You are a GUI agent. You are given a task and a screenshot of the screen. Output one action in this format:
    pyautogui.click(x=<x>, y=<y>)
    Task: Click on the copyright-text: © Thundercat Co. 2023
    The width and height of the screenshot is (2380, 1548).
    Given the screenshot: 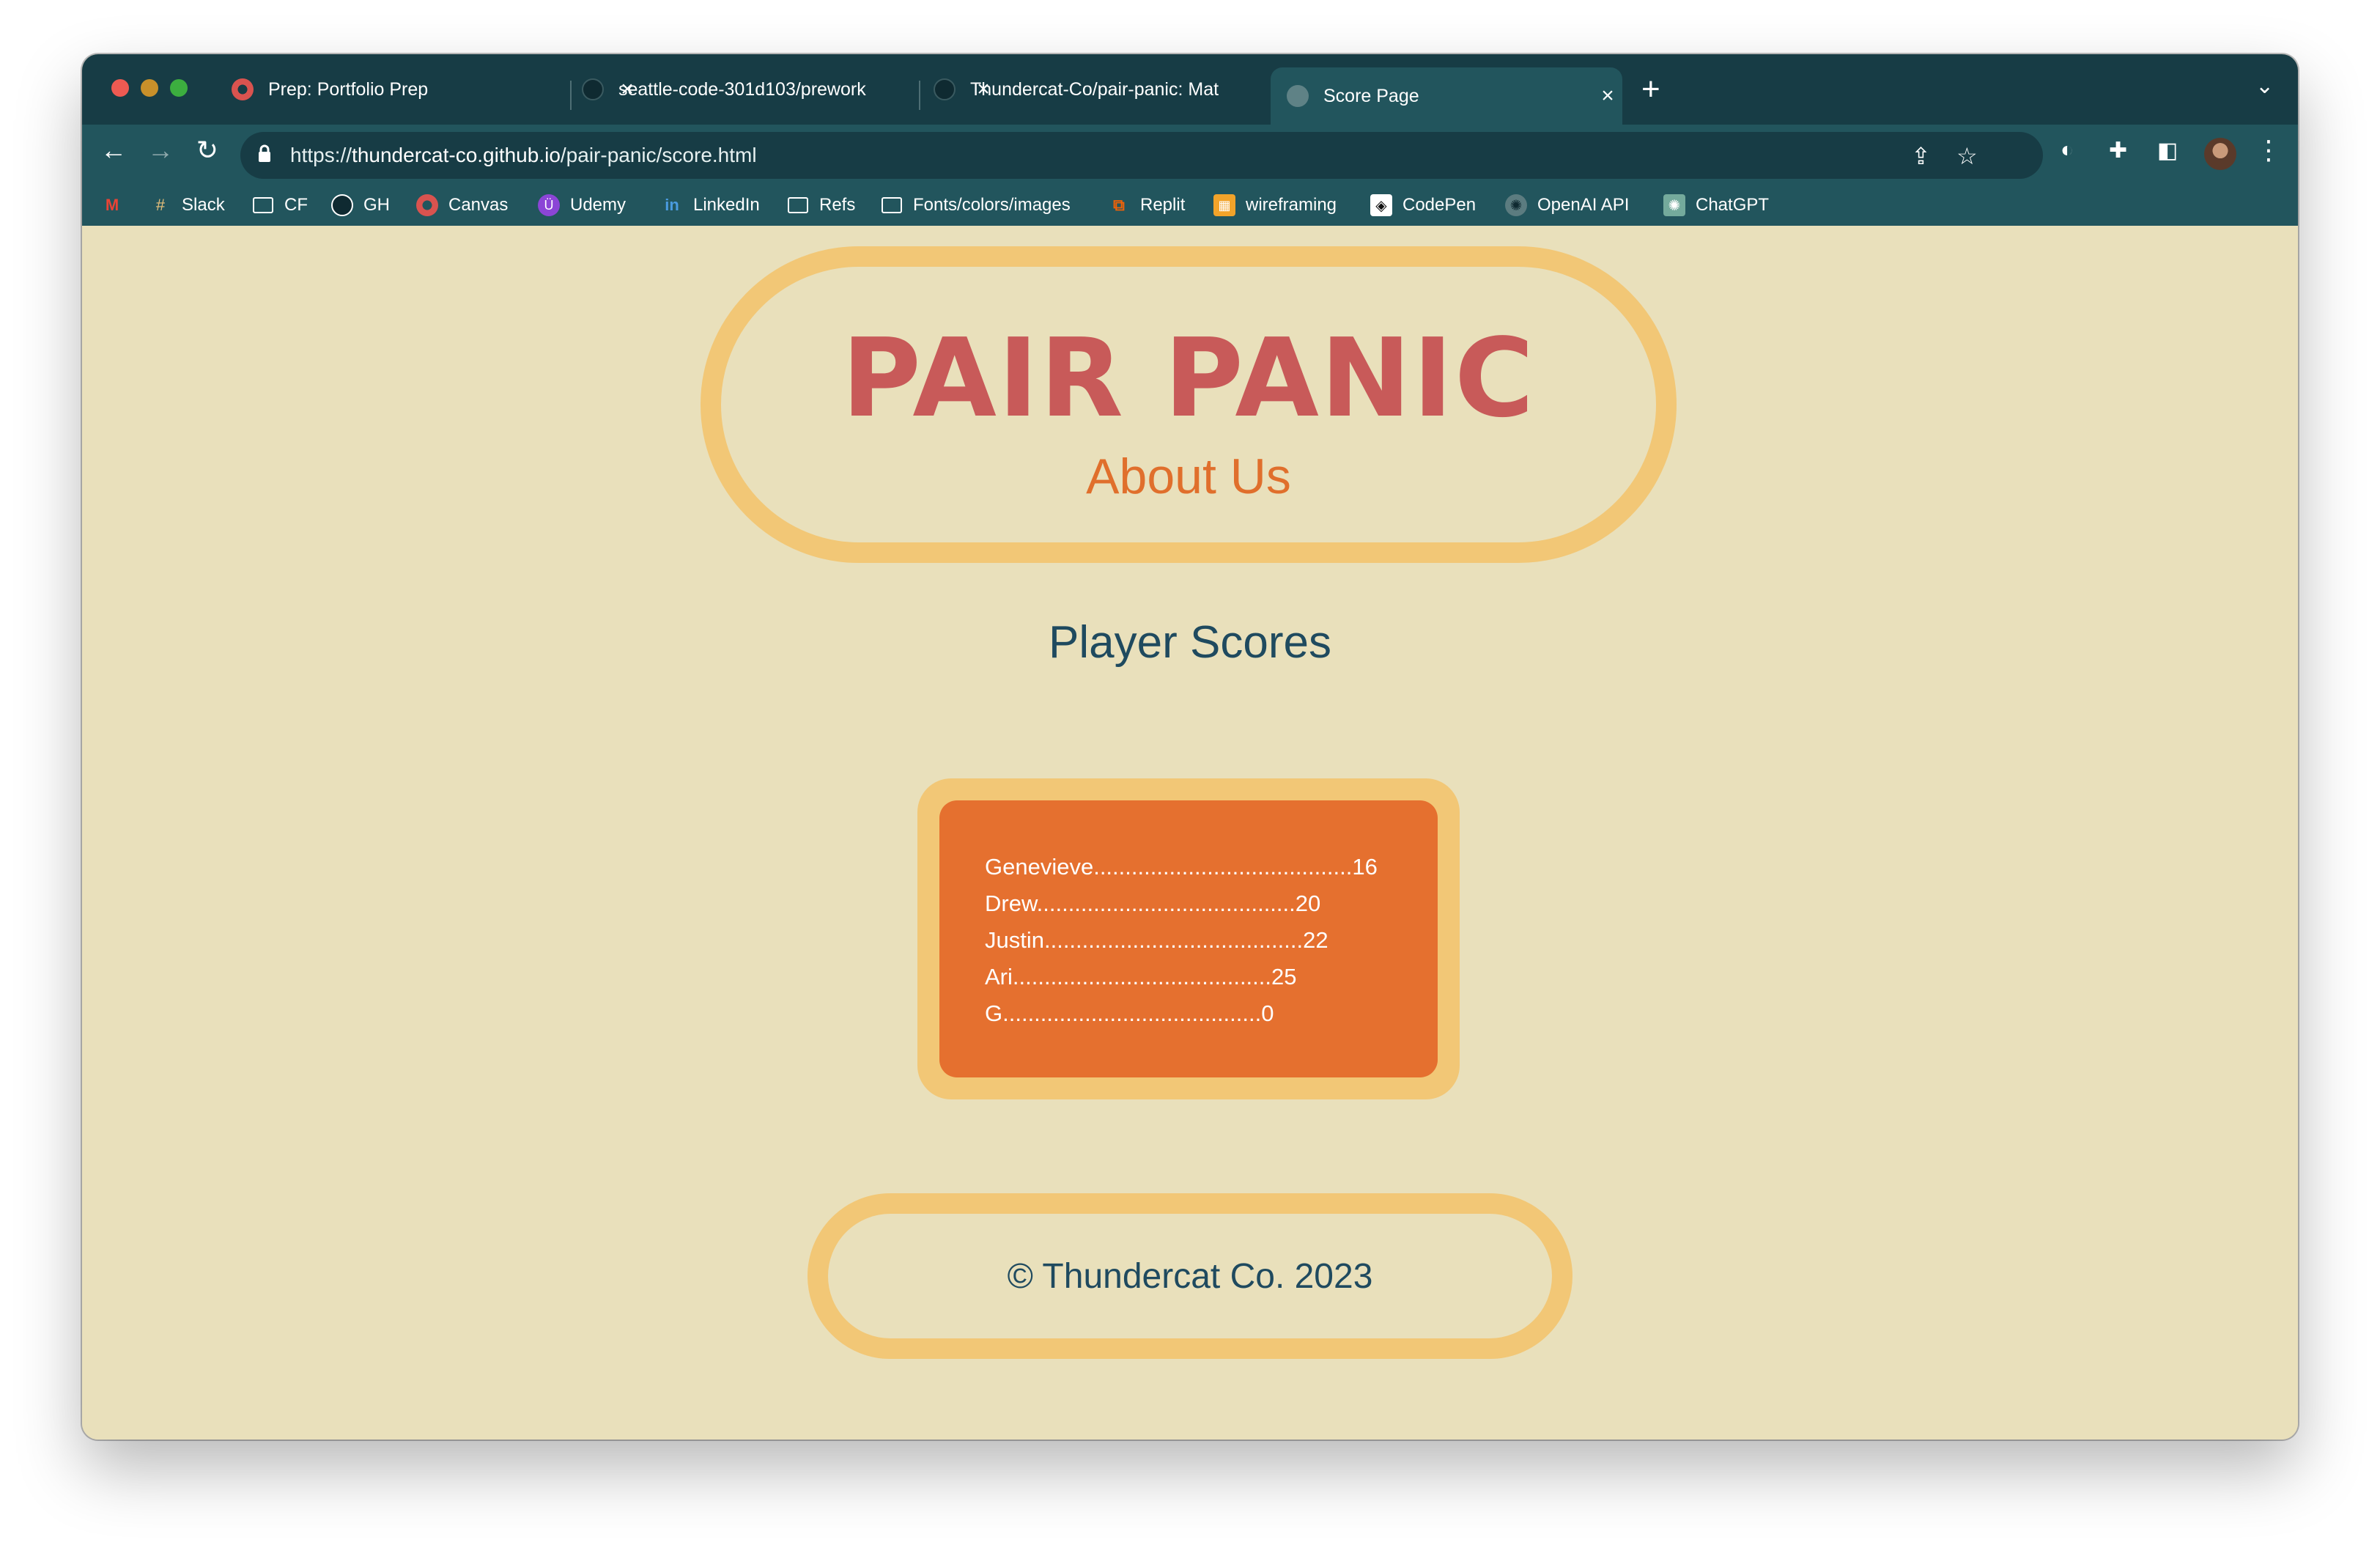 What is the action you would take?
    pyautogui.click(x=1190, y=1276)
    